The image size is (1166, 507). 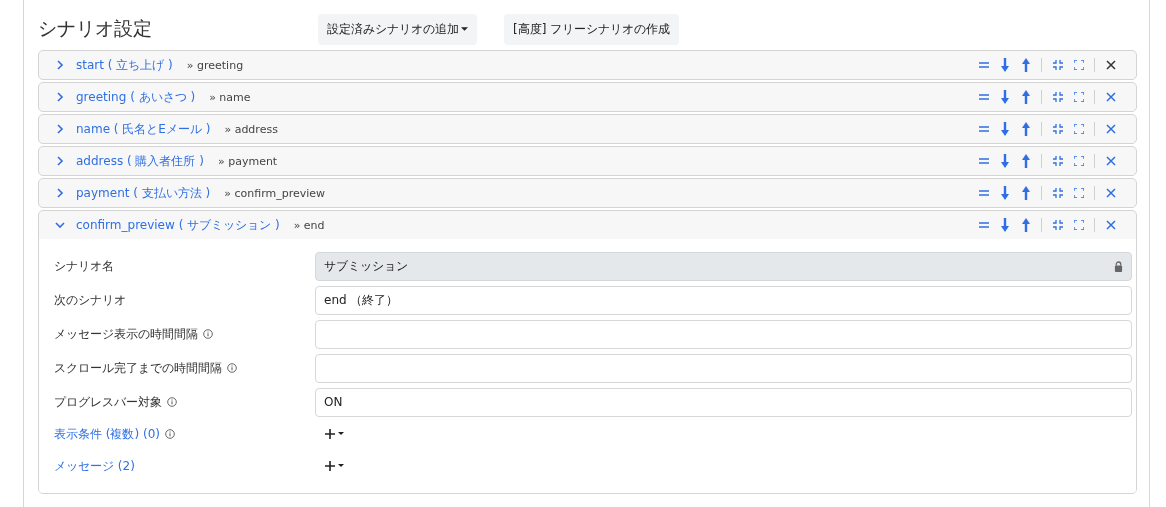 What do you see at coordinates (107, 434) in the screenshot?
I see `section-link: 表示条件 (複数) (0)` at bounding box center [107, 434].